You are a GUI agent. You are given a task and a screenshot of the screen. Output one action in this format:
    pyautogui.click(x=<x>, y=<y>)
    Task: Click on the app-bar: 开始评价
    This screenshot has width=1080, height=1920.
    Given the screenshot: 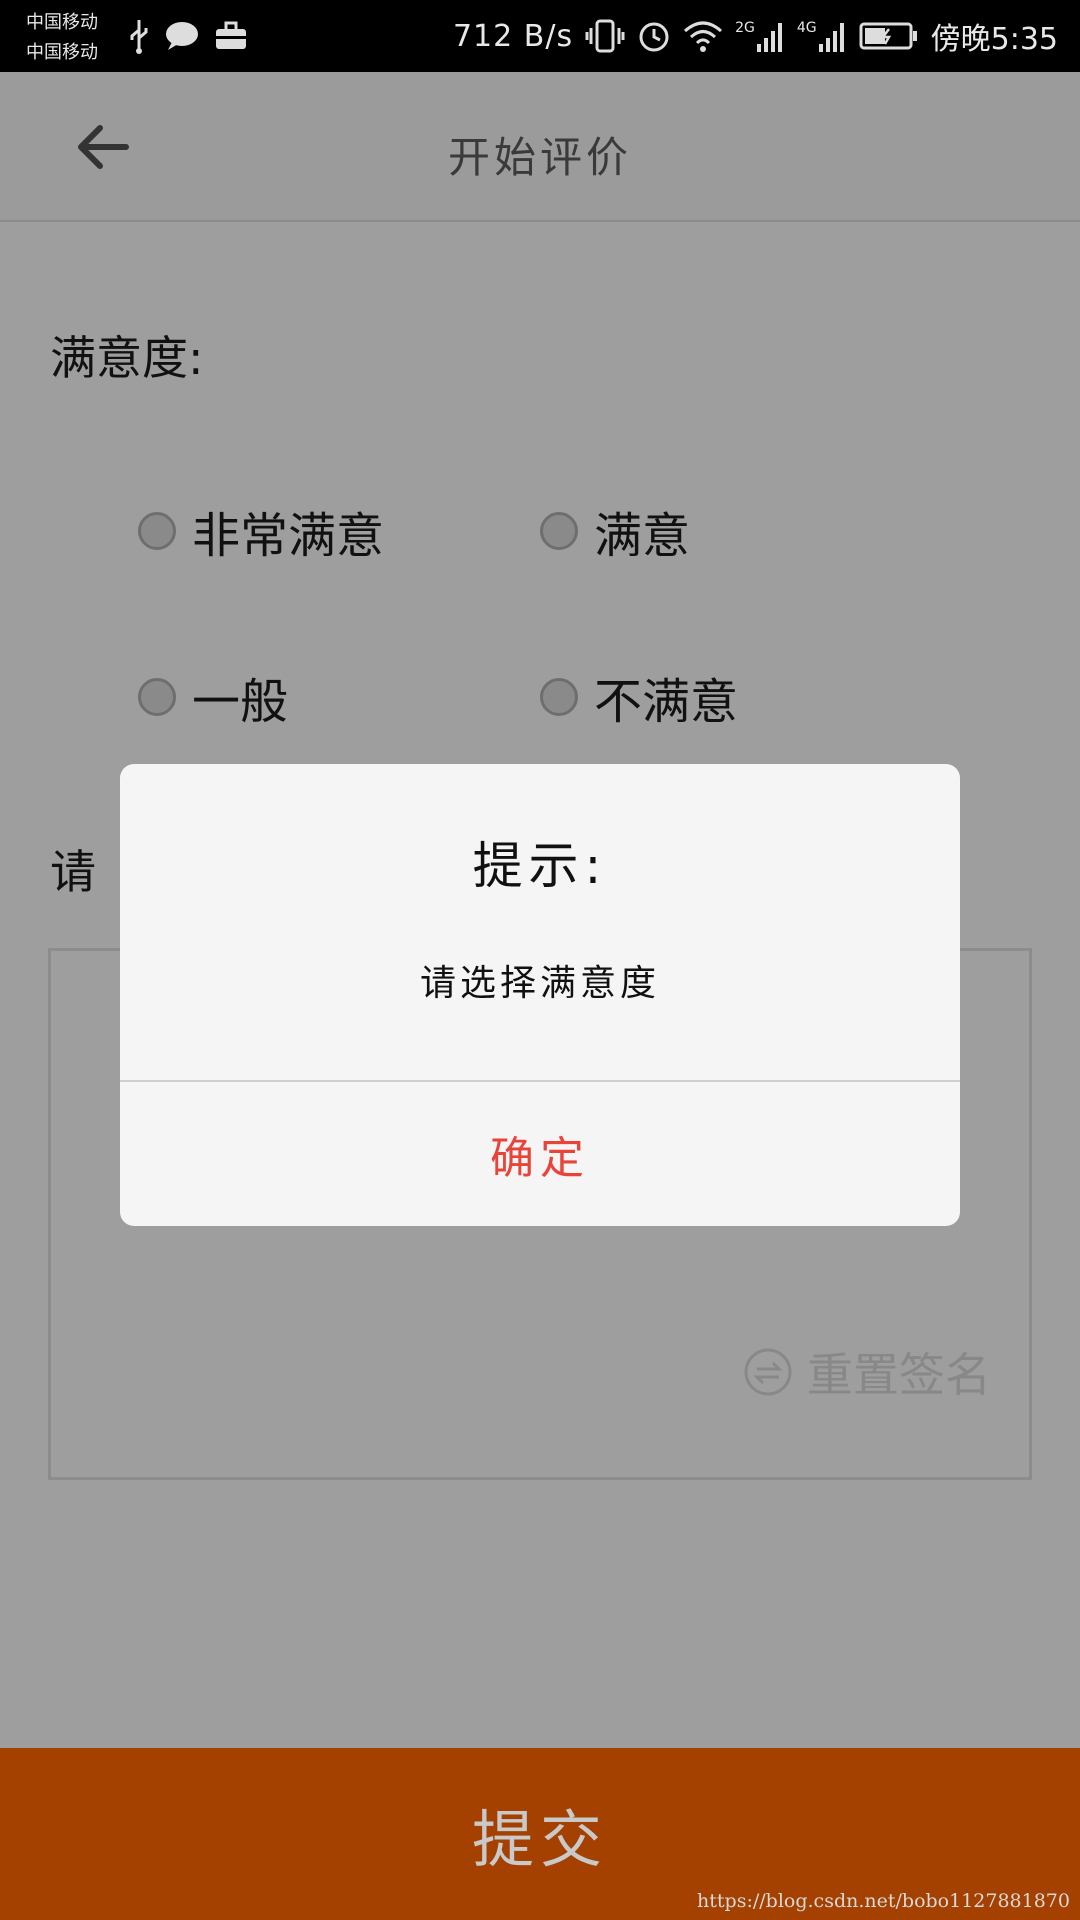 What is the action you would take?
    pyautogui.click(x=540, y=147)
    